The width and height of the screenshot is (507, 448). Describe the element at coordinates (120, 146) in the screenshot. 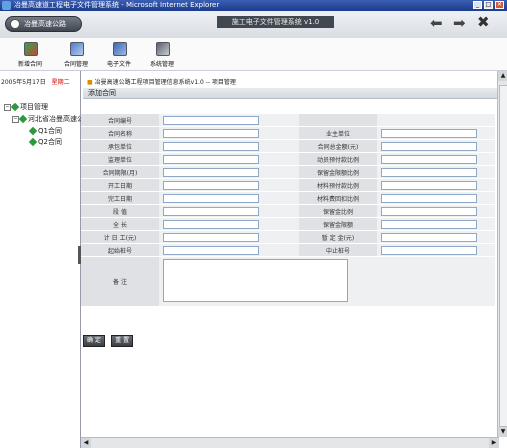

I see `field-label: 承包单位` at that location.